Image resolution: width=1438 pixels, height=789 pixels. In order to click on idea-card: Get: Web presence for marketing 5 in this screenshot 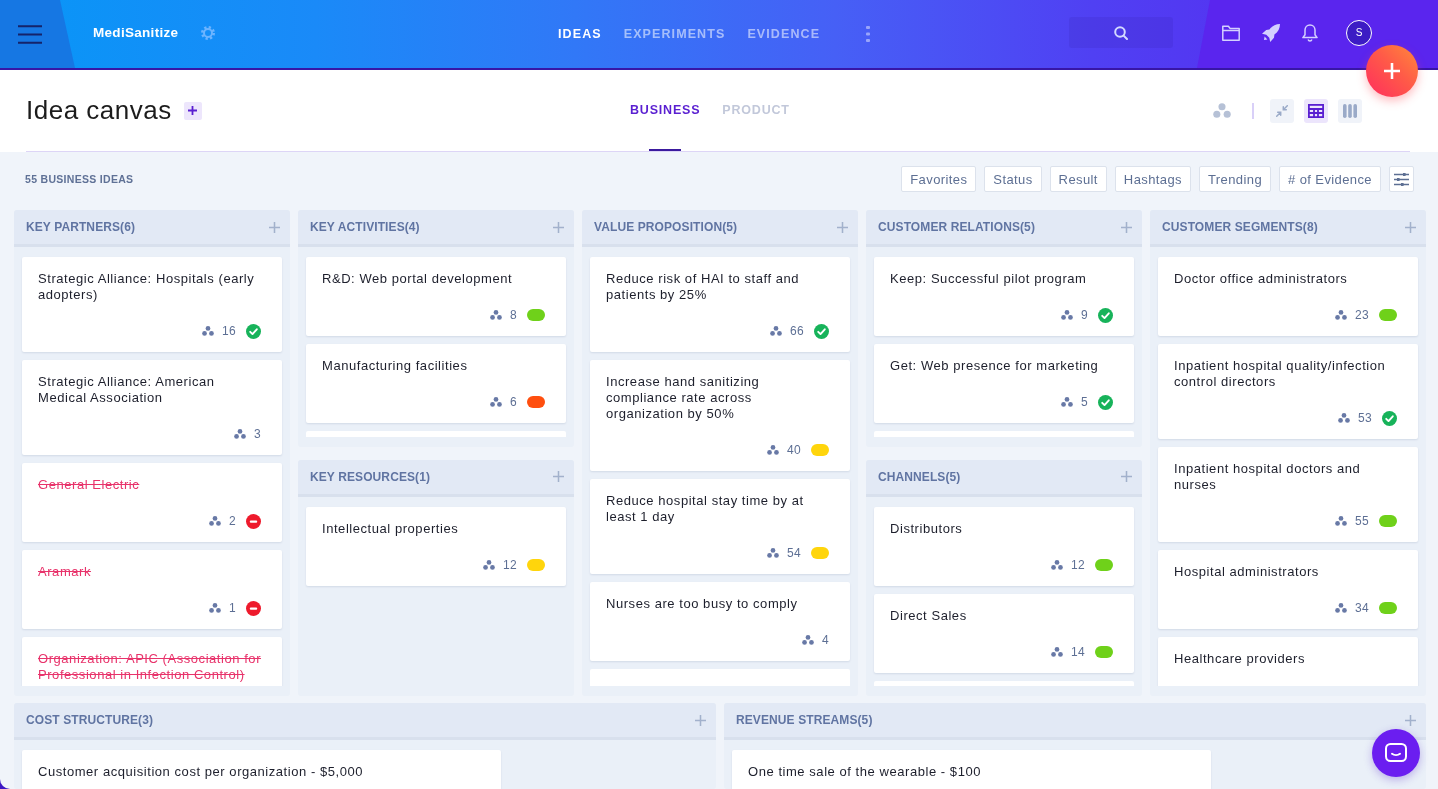, I will do `click(1004, 383)`.